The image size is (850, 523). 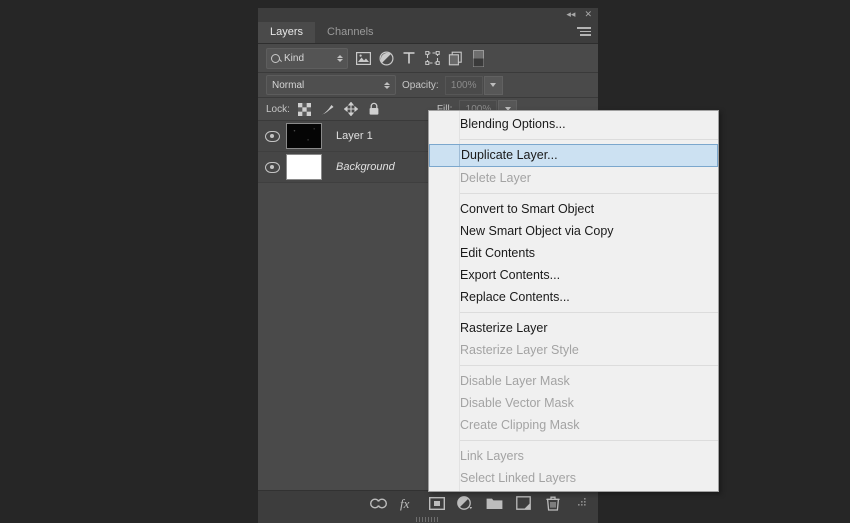 What do you see at coordinates (374, 109) in the screenshot?
I see `lock-all-icon` at bounding box center [374, 109].